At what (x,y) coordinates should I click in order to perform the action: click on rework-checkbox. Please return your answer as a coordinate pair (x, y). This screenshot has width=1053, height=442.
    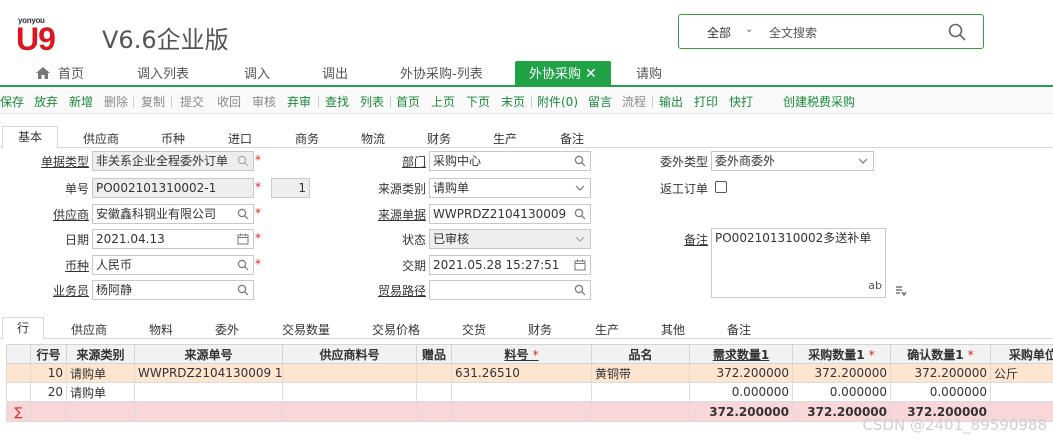
    Looking at the image, I should click on (721, 187).